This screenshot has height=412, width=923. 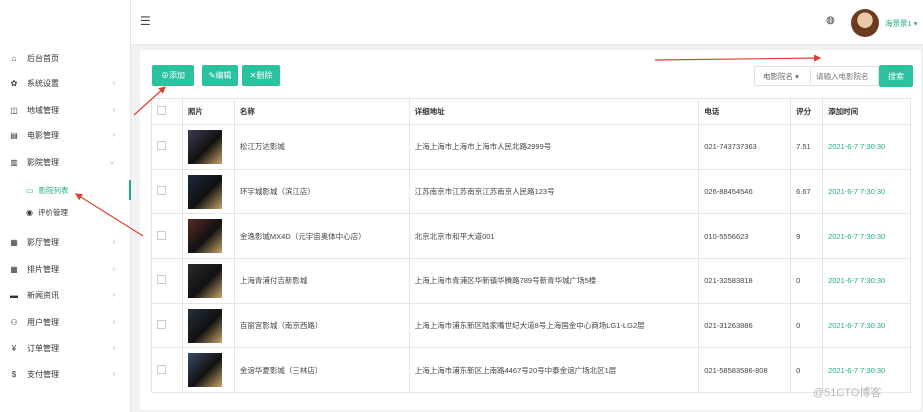 What do you see at coordinates (14, 110) in the screenshot?
I see `map-icon: ◫` at bounding box center [14, 110].